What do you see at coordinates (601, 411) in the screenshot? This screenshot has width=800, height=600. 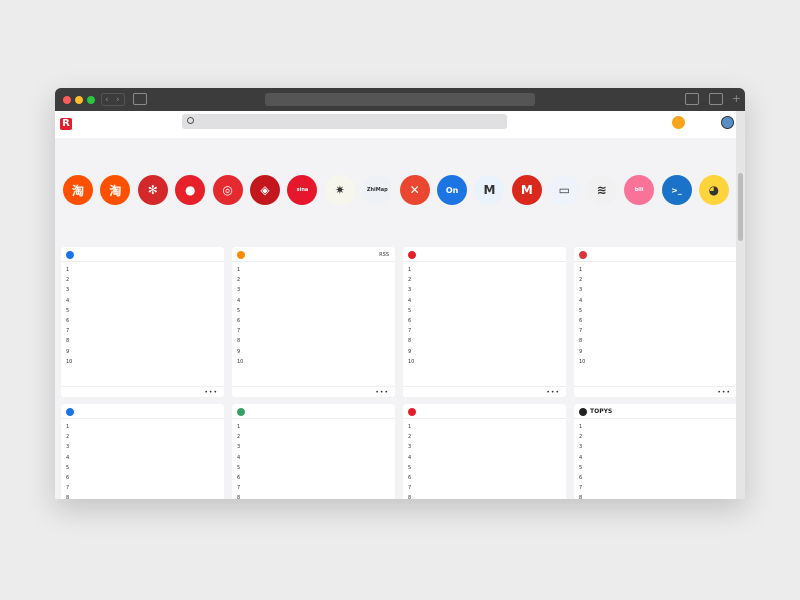 I see `card-title: TOPYS` at bounding box center [601, 411].